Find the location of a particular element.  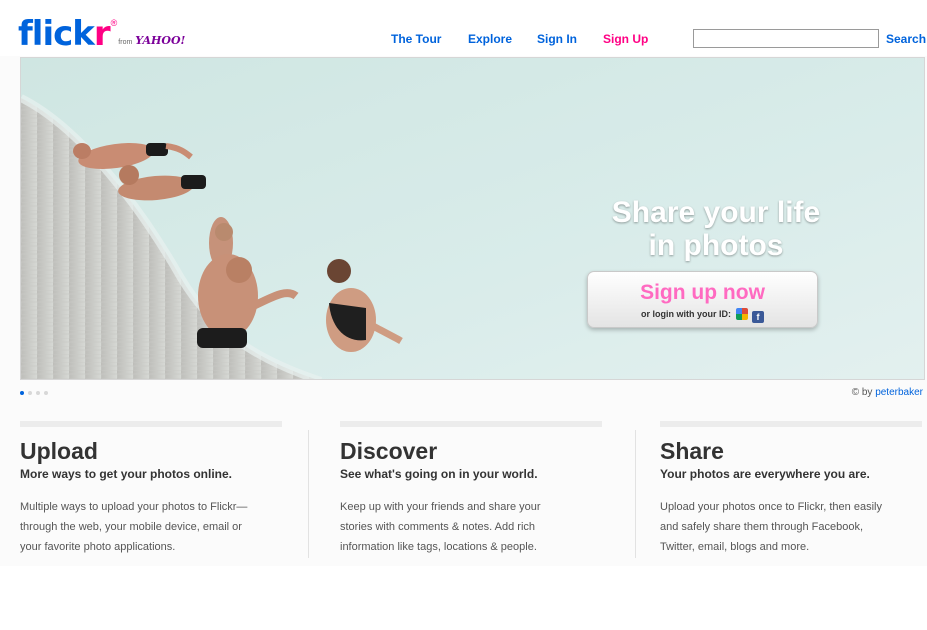

sign-up-now-label: Sign up now is located at coordinates (702, 292).